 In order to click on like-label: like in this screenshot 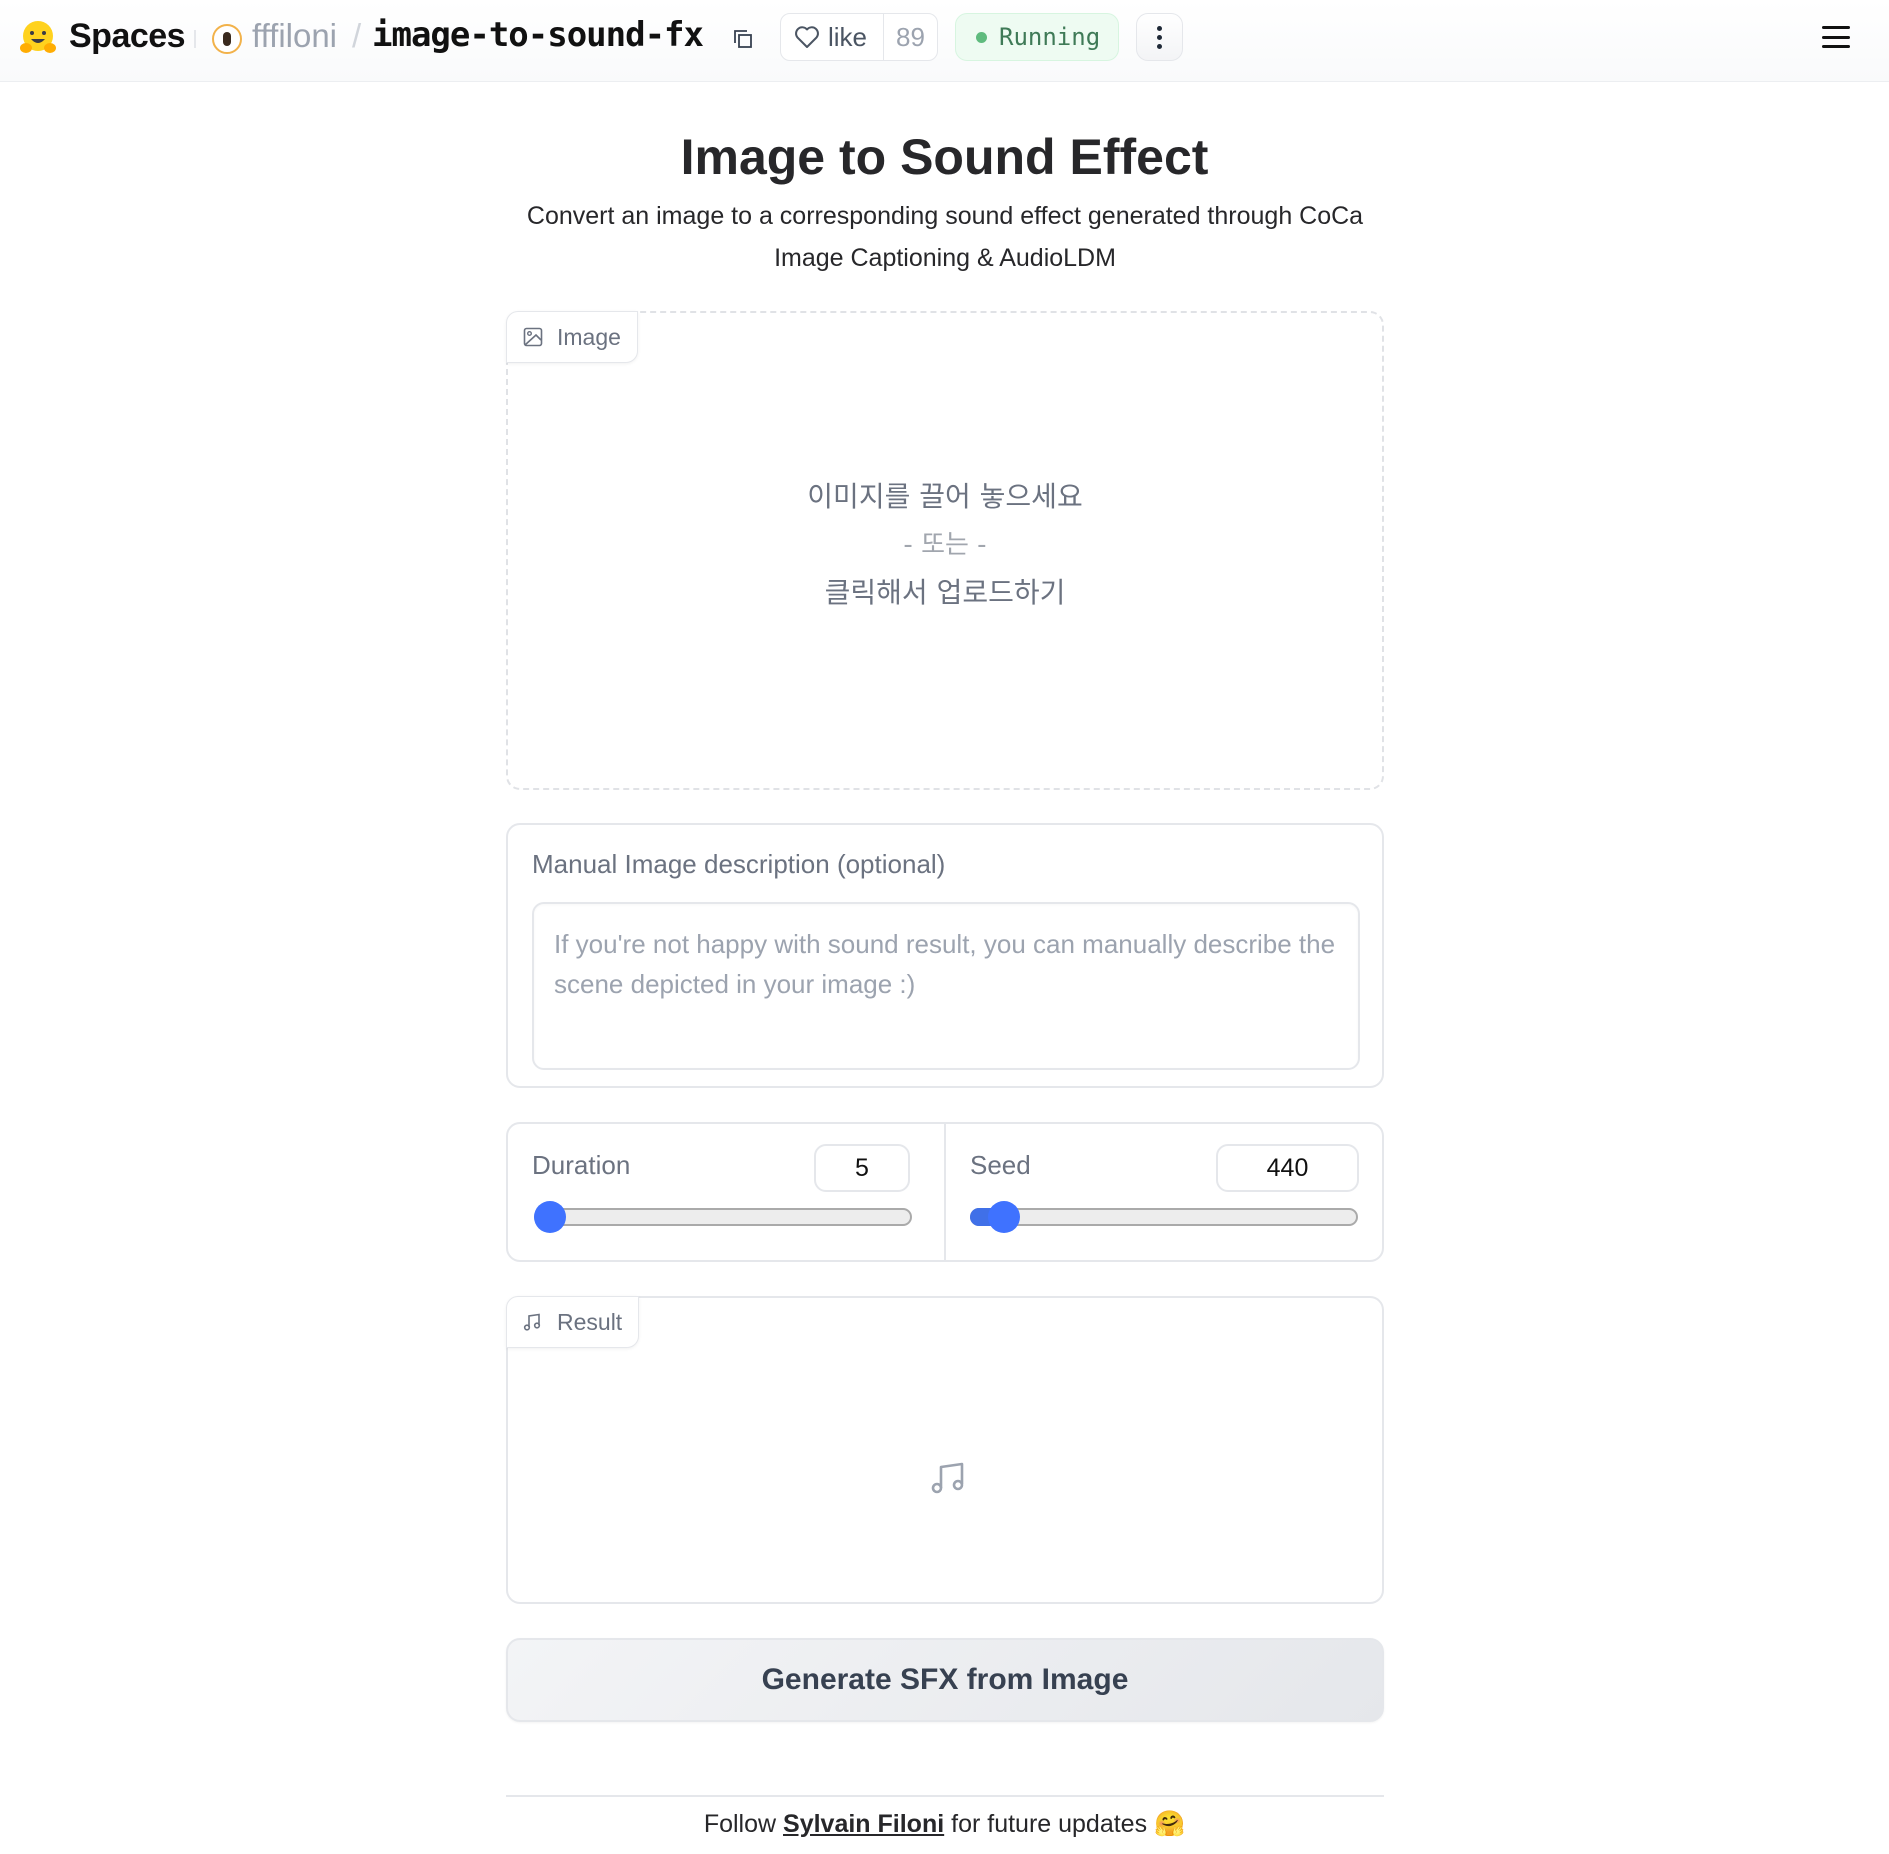, I will do `click(848, 36)`.